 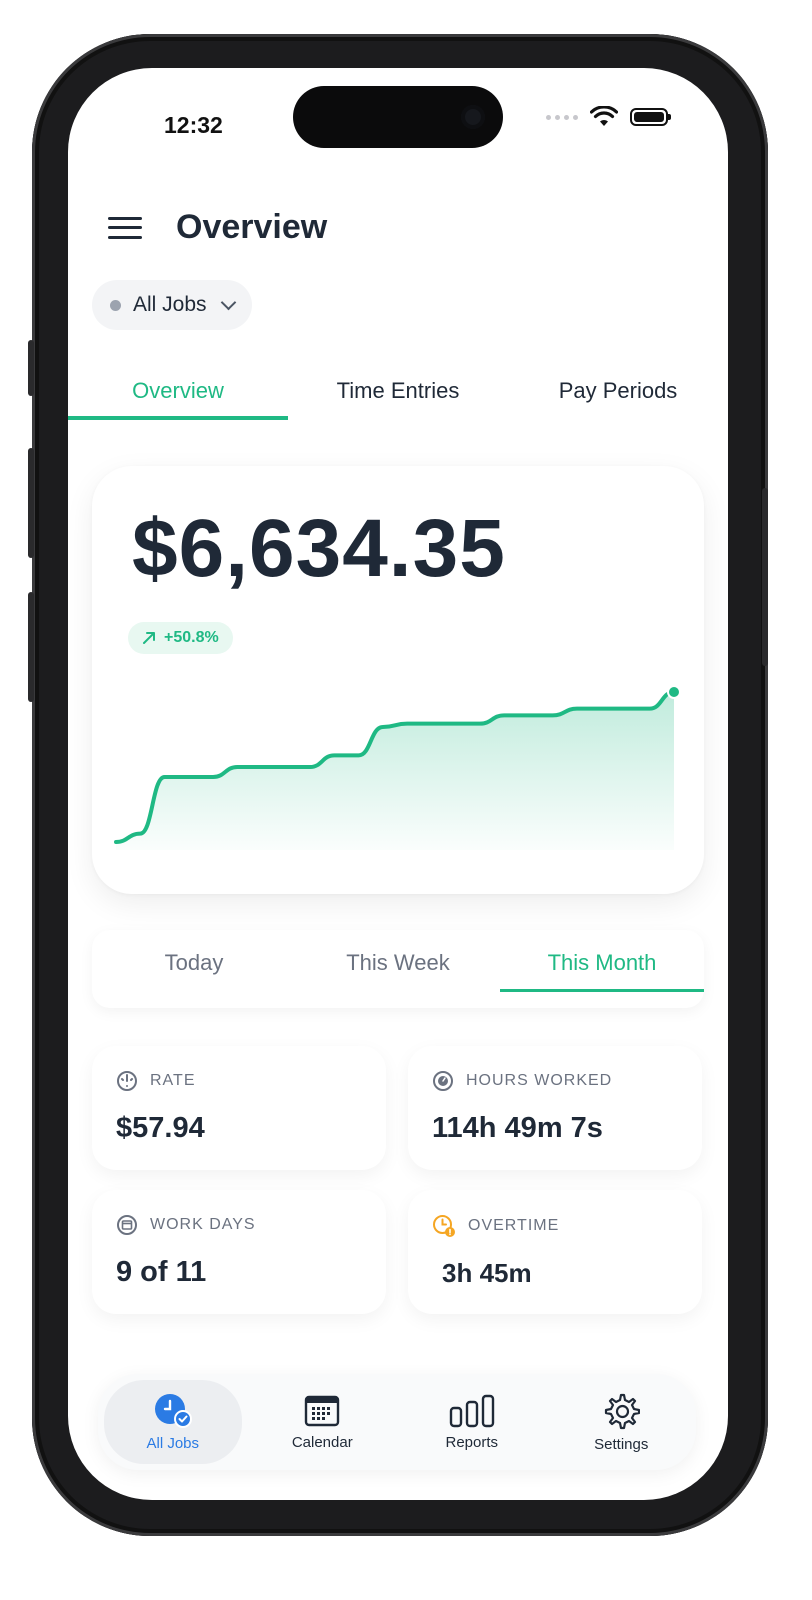 I want to click on stat-hours-value: 114h 49m 7s, so click(x=517, y=1128).